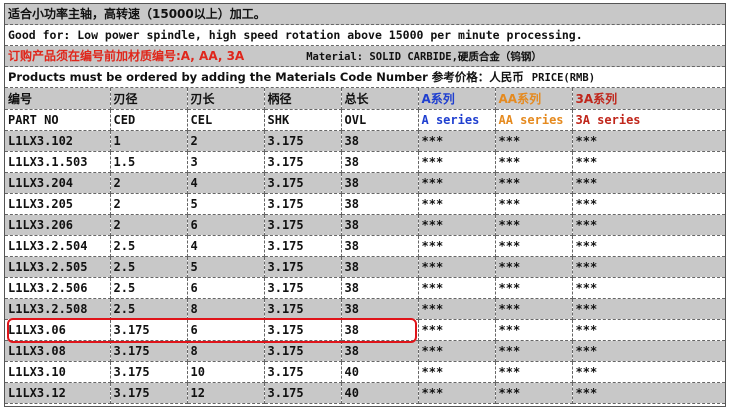 The height and width of the screenshot is (413, 730). Describe the element at coordinates (424, 57) in the screenshot. I see `material-label: Material: SOLID CARBIDE,硬质合金（钨钢）` at that location.